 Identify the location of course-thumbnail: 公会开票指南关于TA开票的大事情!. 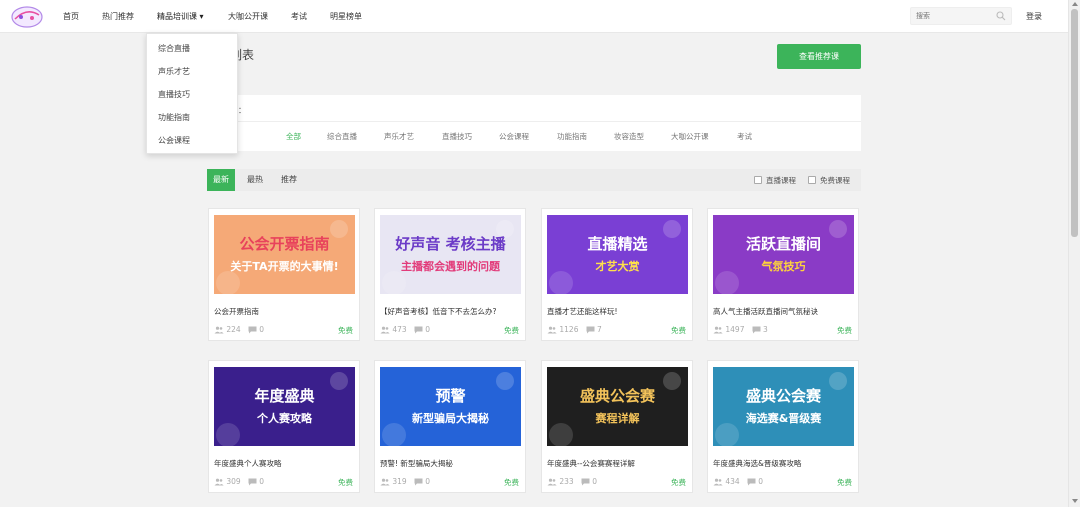
(284, 254).